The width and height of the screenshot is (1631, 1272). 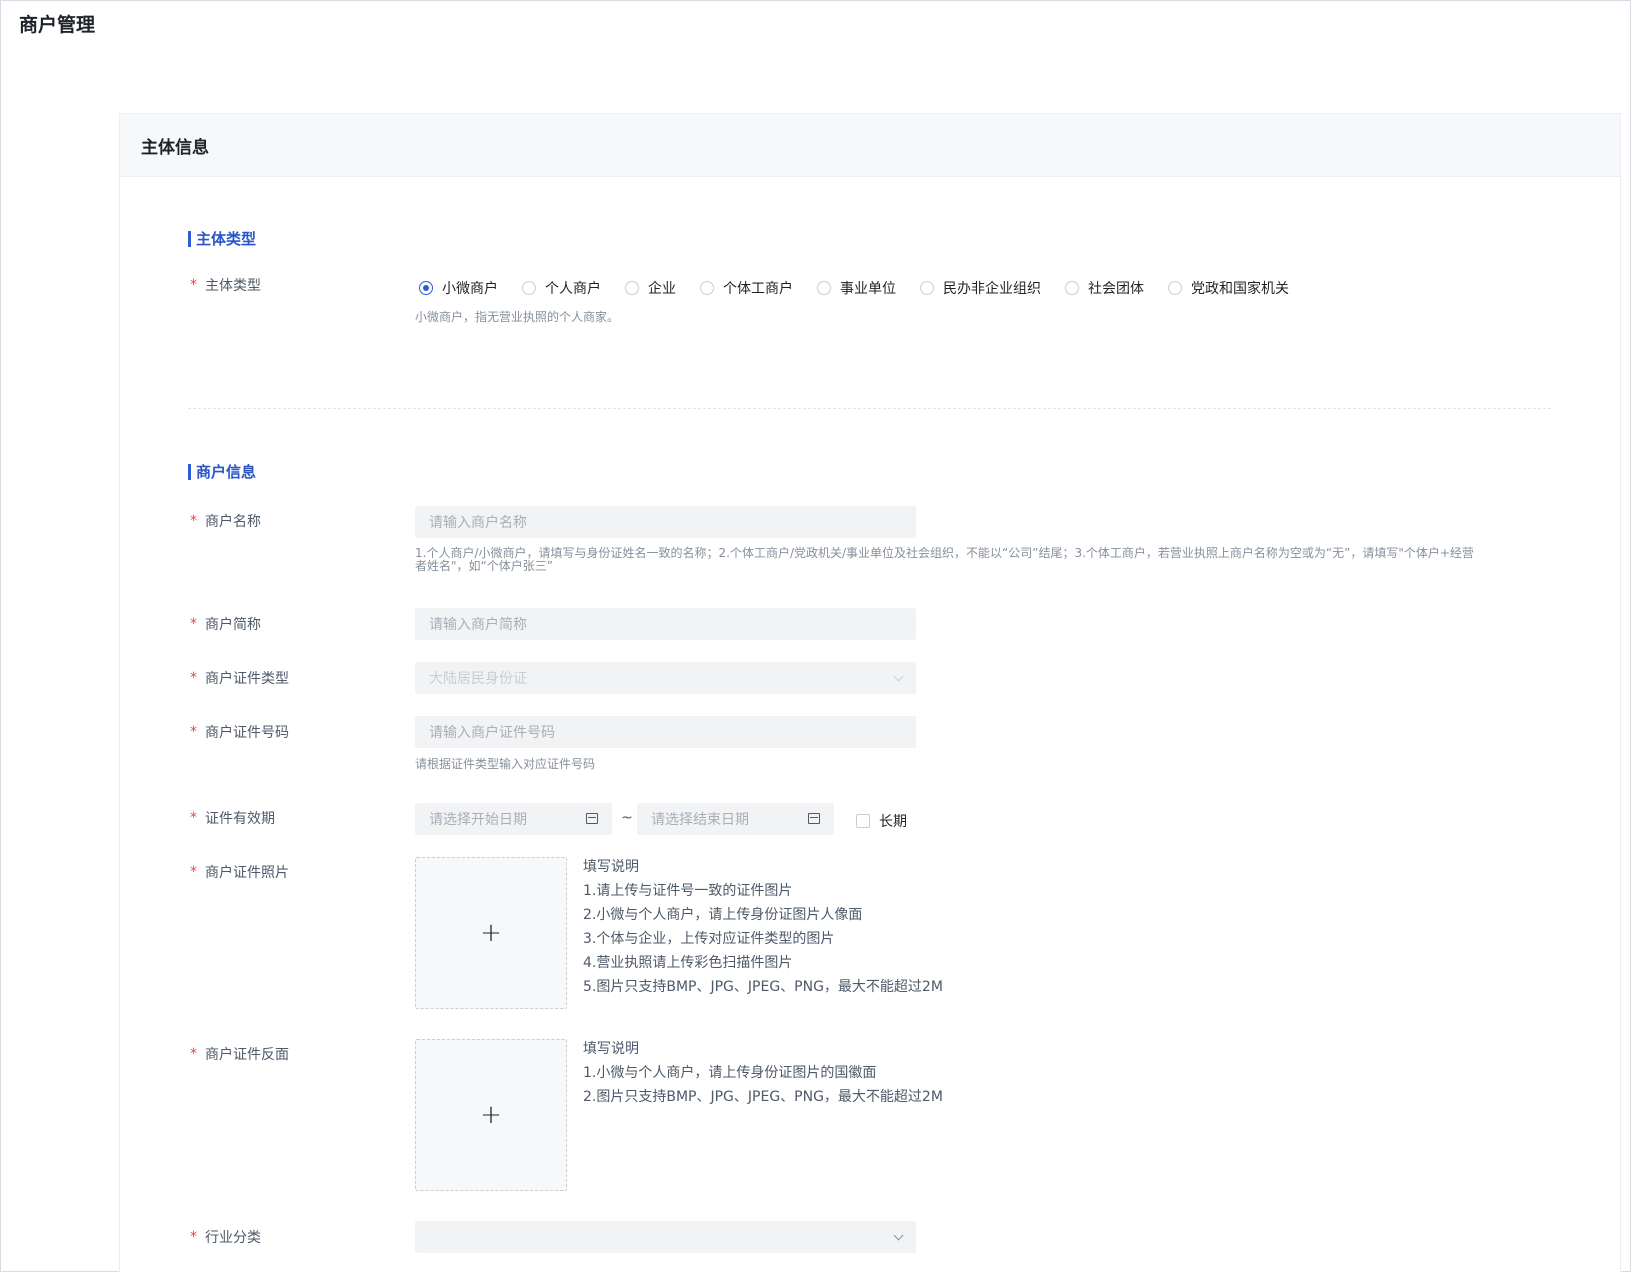 What do you see at coordinates (881, 821) in the screenshot?
I see `long-term-checkbox: 长期` at bounding box center [881, 821].